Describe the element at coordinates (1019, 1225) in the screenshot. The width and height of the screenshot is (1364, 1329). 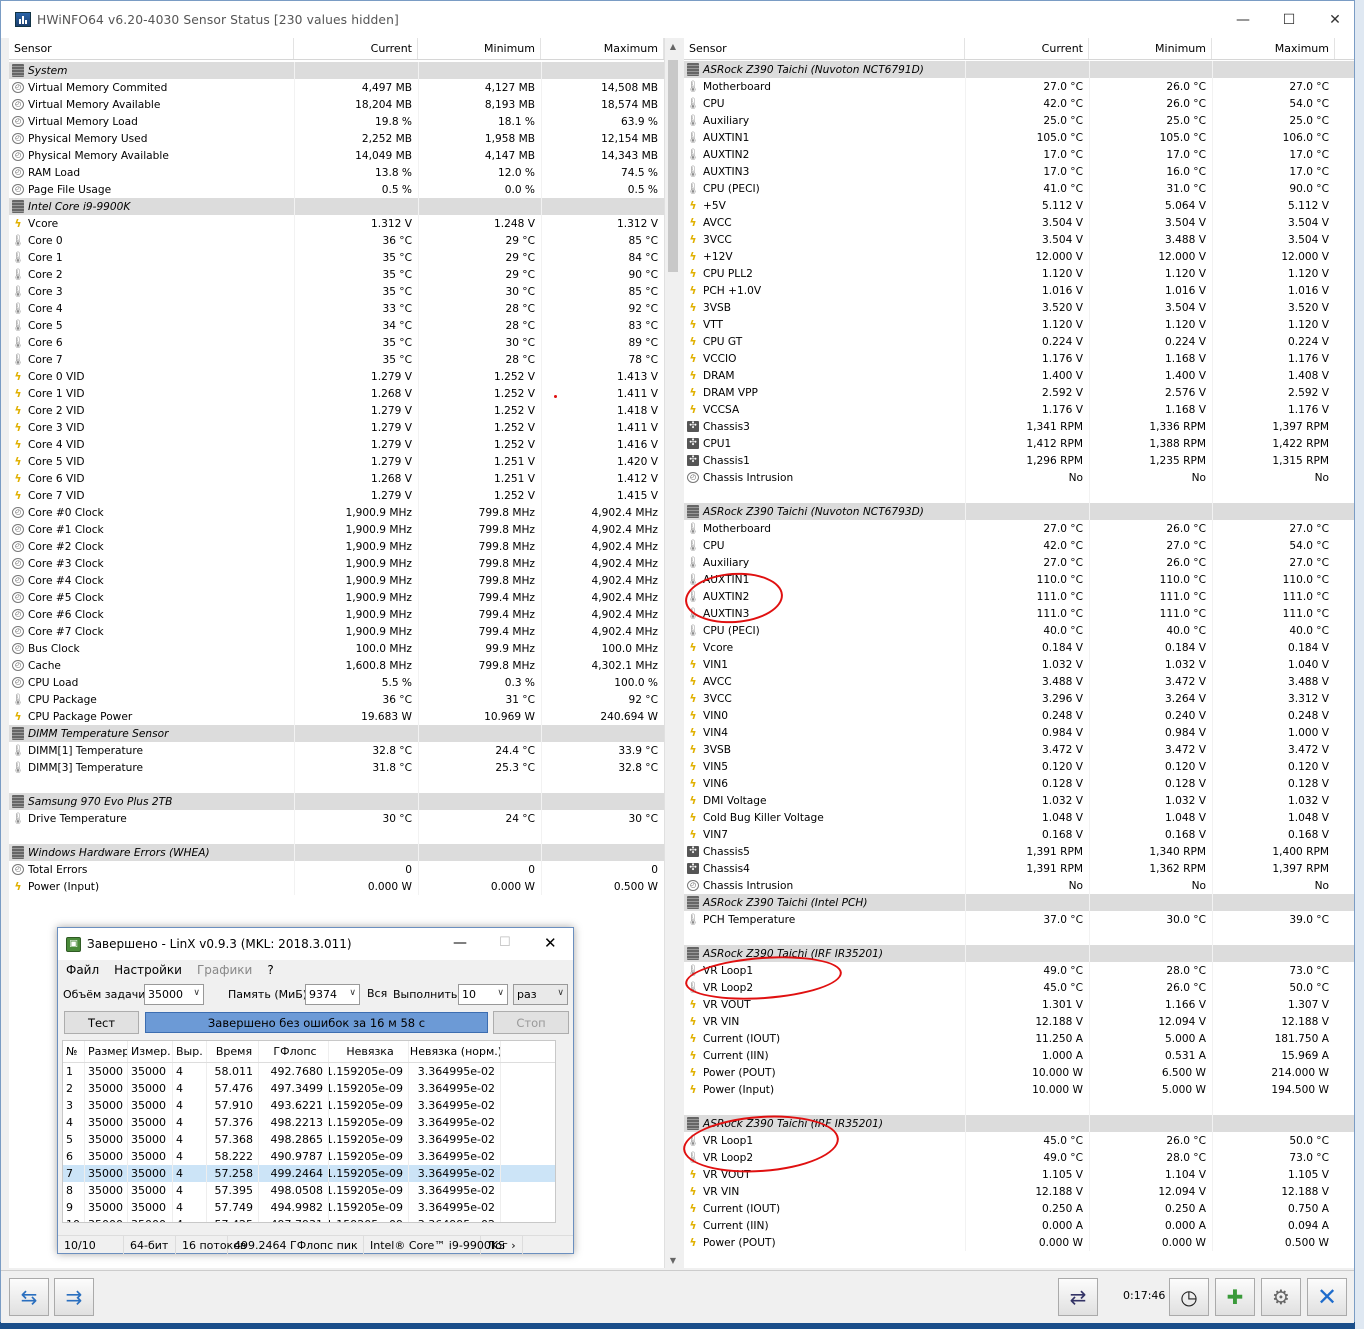
I see `sensor-row: ϟ Current (IIN) 0.000 A 0.000 A 0.094 A` at that location.